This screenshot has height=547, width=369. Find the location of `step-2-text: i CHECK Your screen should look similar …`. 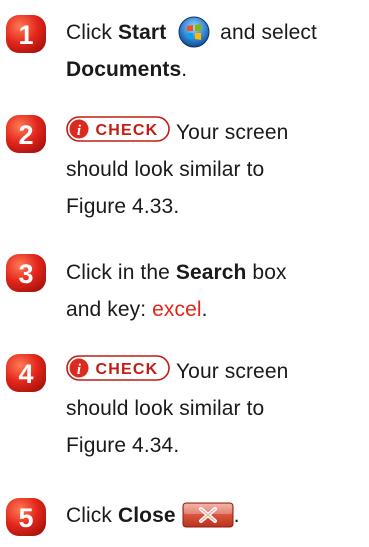

step-2-text: i CHECK Your screen should look similar … is located at coordinates (177, 169).